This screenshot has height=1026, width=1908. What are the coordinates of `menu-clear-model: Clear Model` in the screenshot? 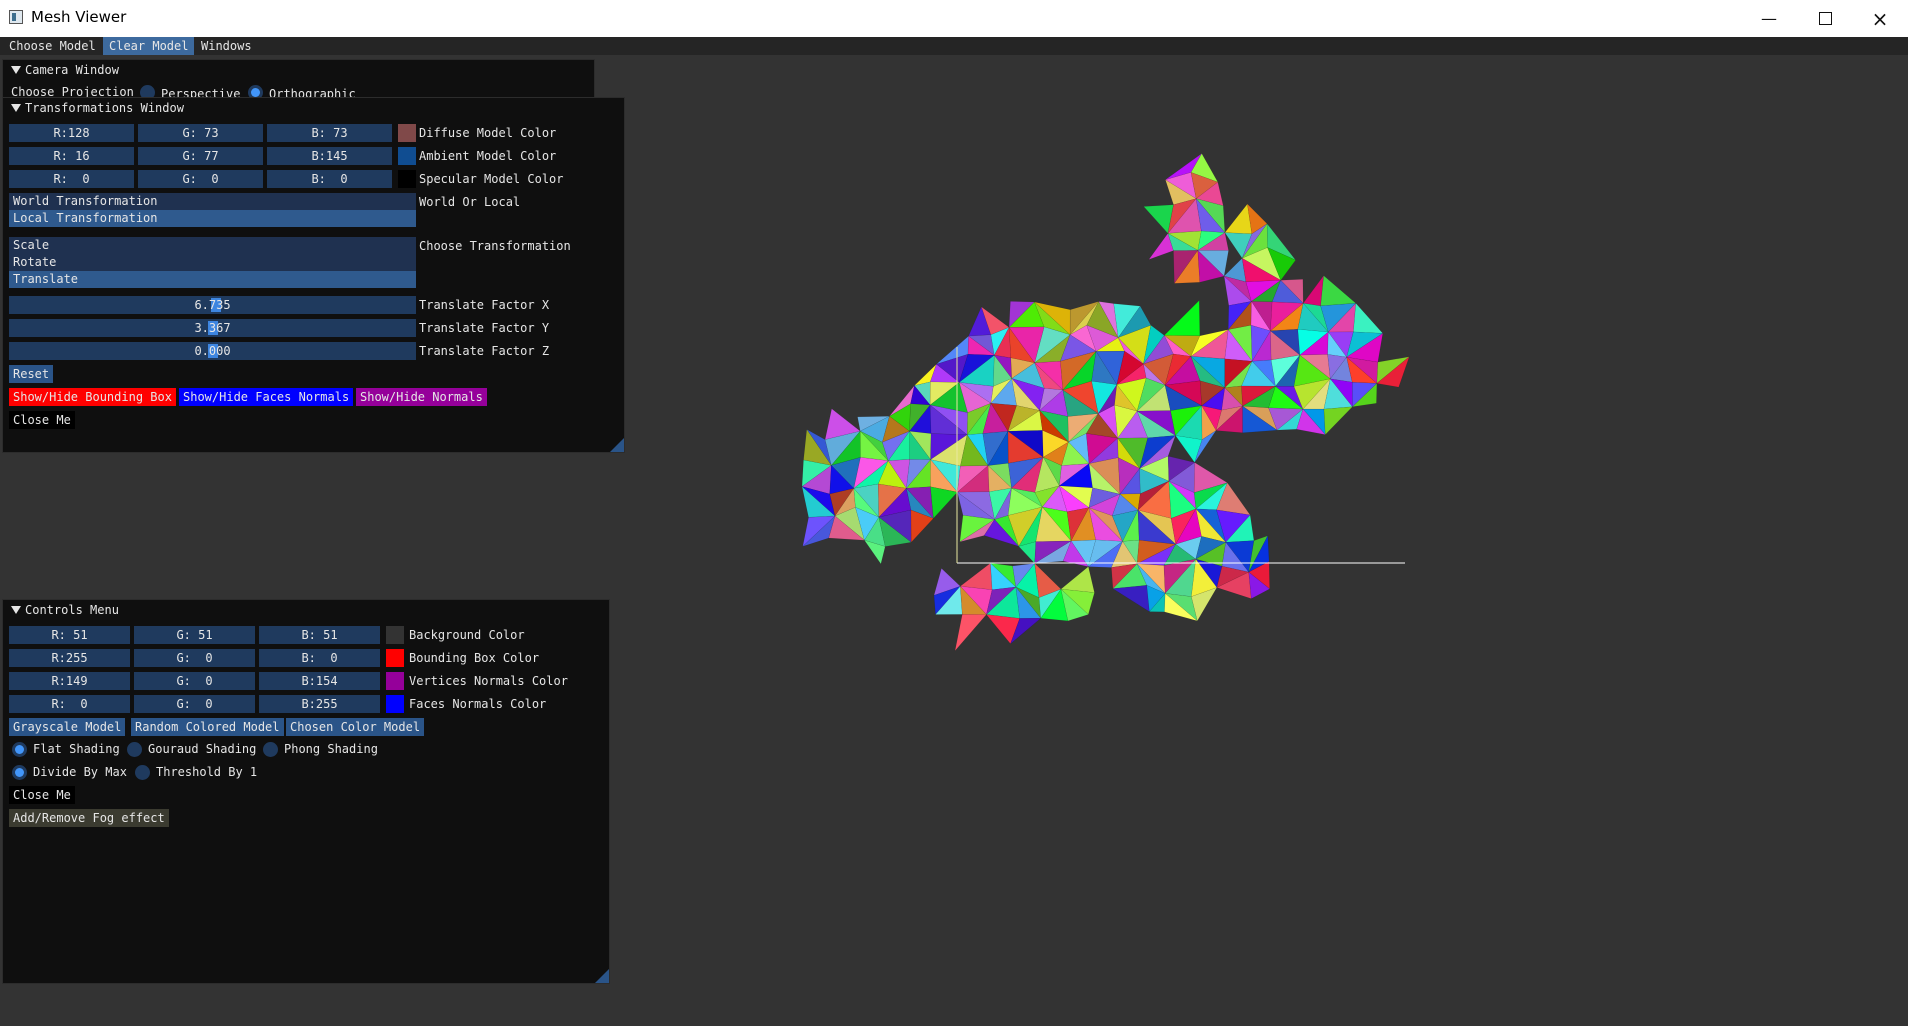 It's located at (149, 46).